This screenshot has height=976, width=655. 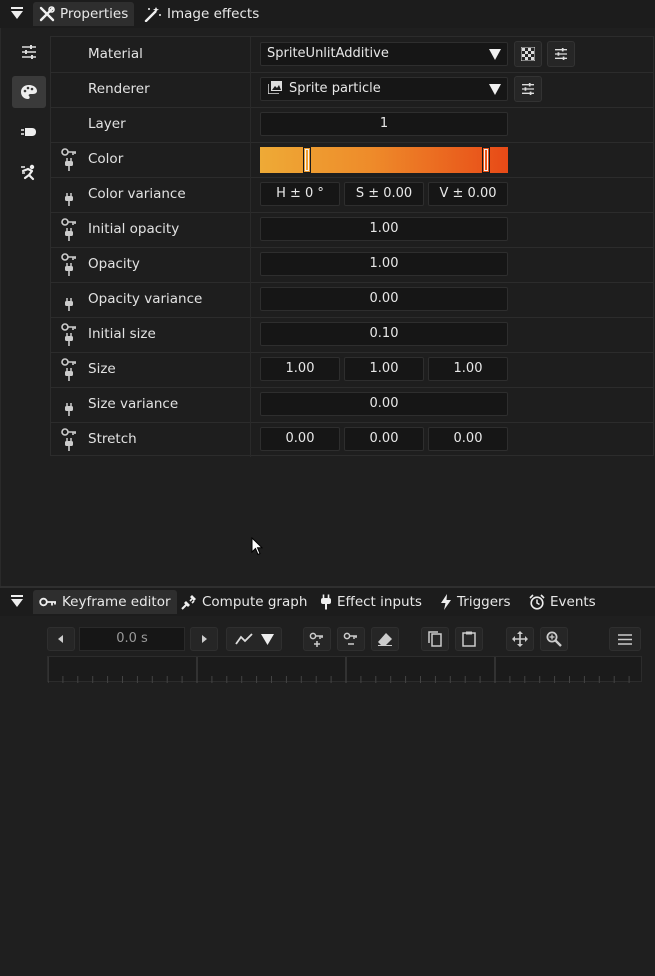 What do you see at coordinates (243, 639) in the screenshot?
I see `curve-chart-icon` at bounding box center [243, 639].